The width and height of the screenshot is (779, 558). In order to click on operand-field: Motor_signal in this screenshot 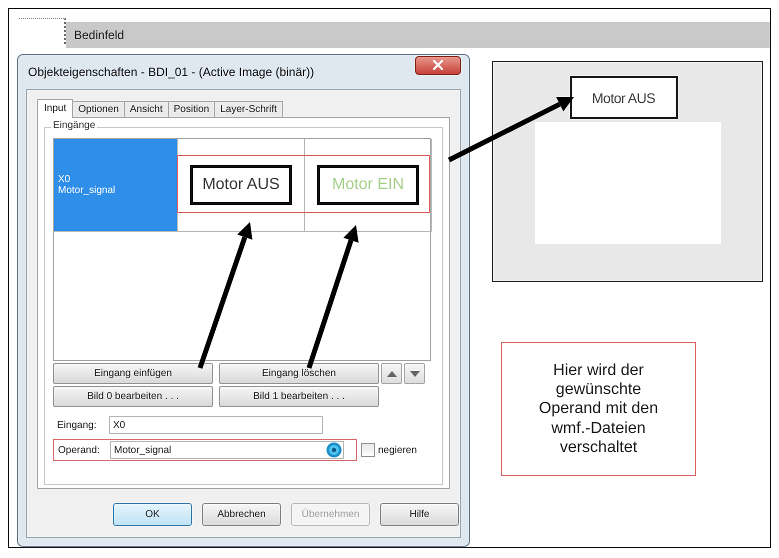, I will do `click(227, 450)`.